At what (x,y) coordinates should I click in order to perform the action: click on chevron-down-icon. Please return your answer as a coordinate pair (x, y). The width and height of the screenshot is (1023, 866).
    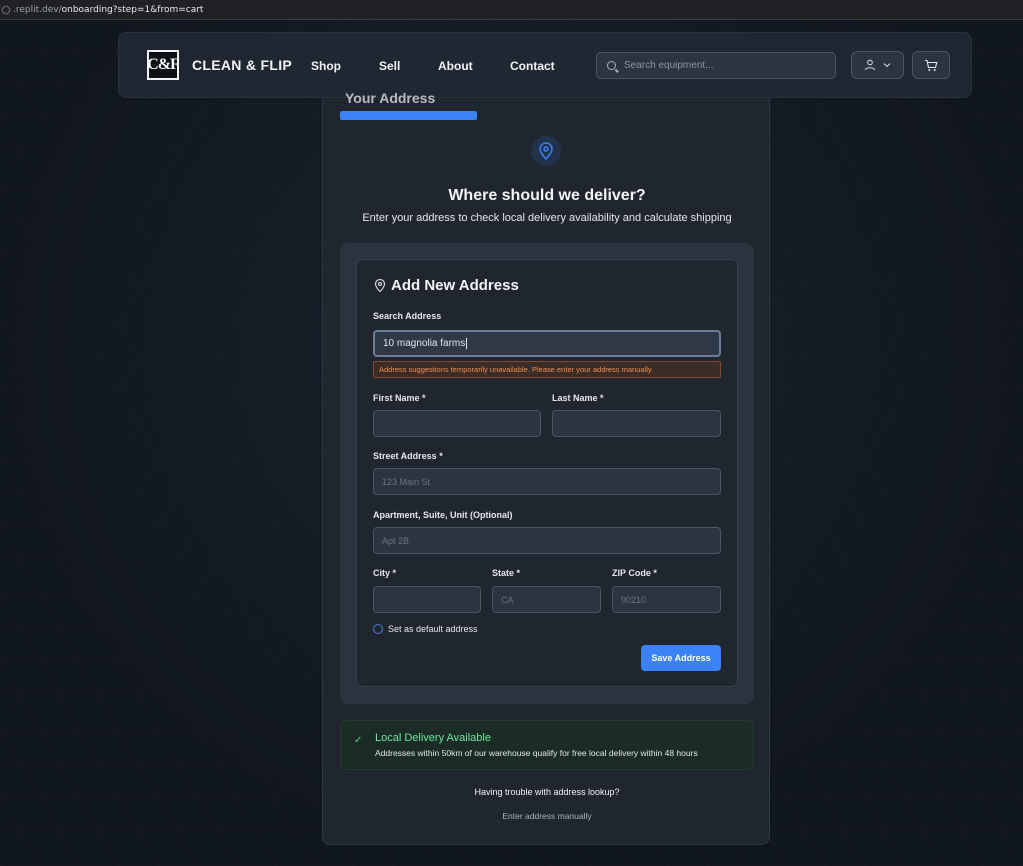
    Looking at the image, I should click on (886, 65).